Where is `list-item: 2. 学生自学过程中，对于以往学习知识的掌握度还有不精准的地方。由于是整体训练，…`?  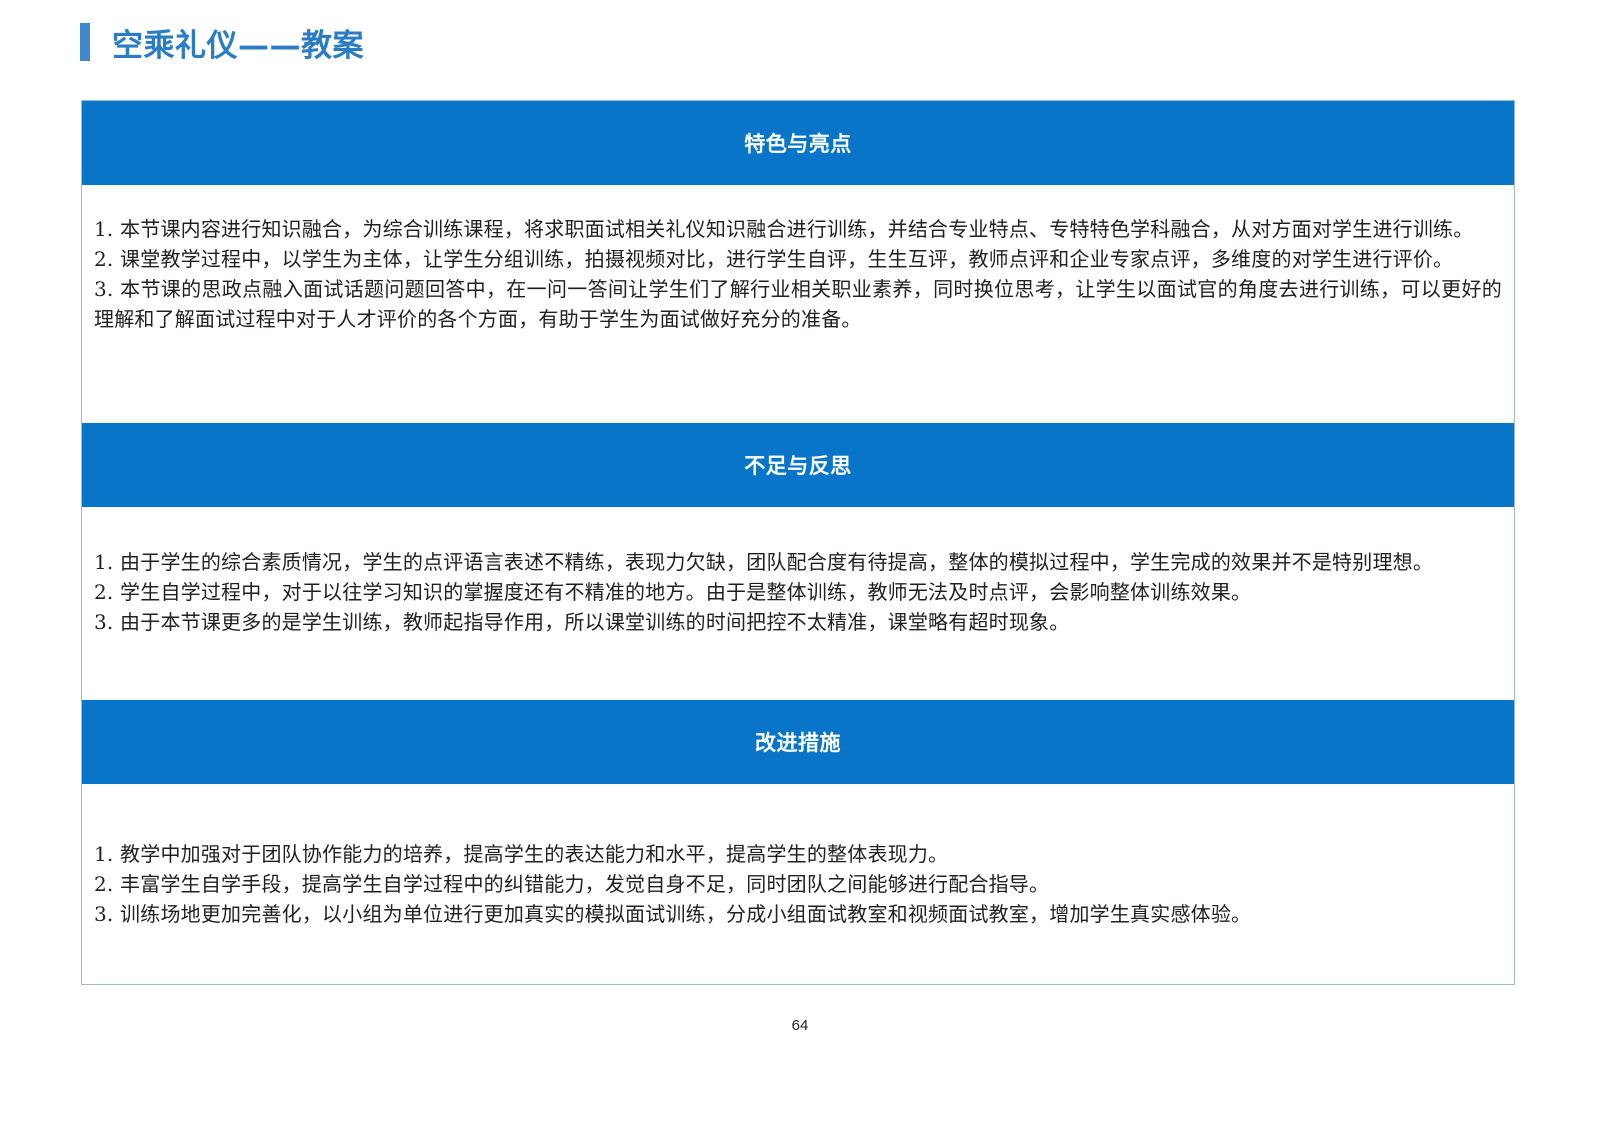 list-item: 2. 学生自学过程中，对于以往学习知识的掌握度还有不精准的地方。由于是整体训练，… is located at coordinates (673, 592).